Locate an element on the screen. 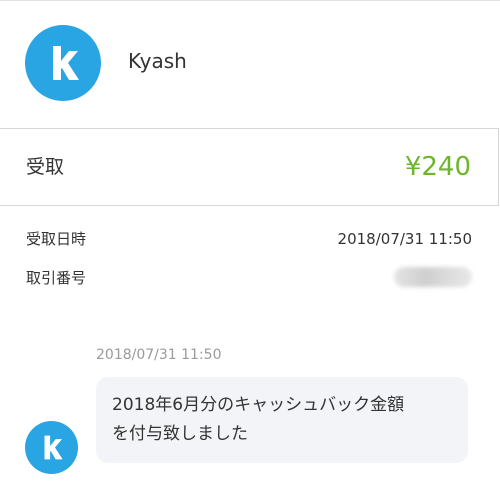 This screenshot has width=500, height=499. top-divider is located at coordinates (250, 0).